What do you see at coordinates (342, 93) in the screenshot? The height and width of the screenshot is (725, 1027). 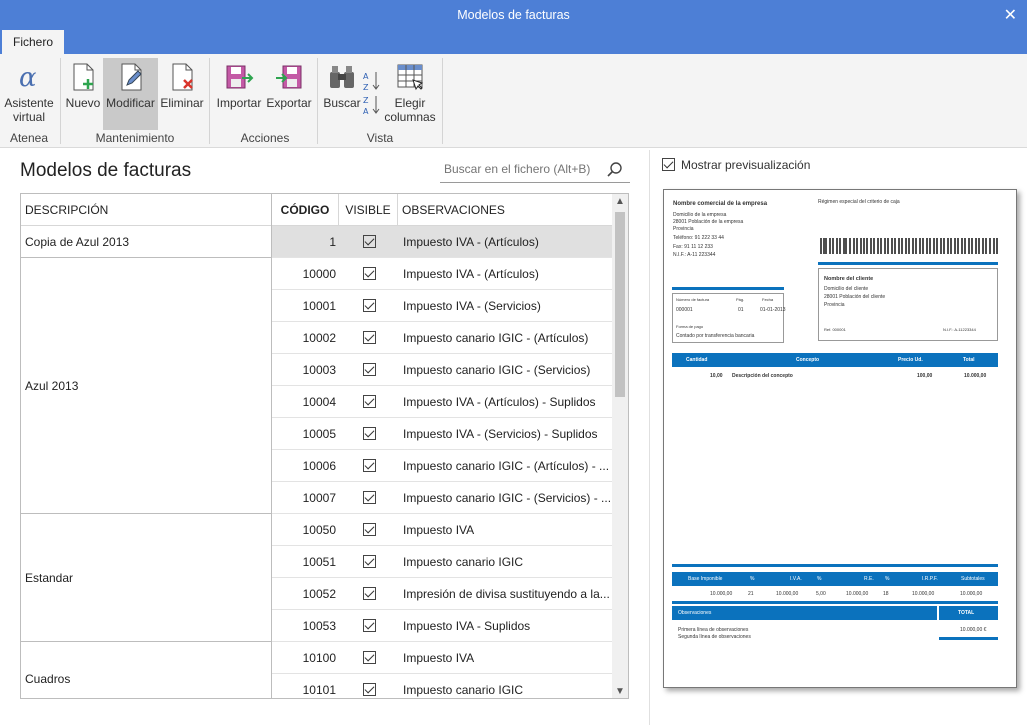 I see `search-button: Buscar` at bounding box center [342, 93].